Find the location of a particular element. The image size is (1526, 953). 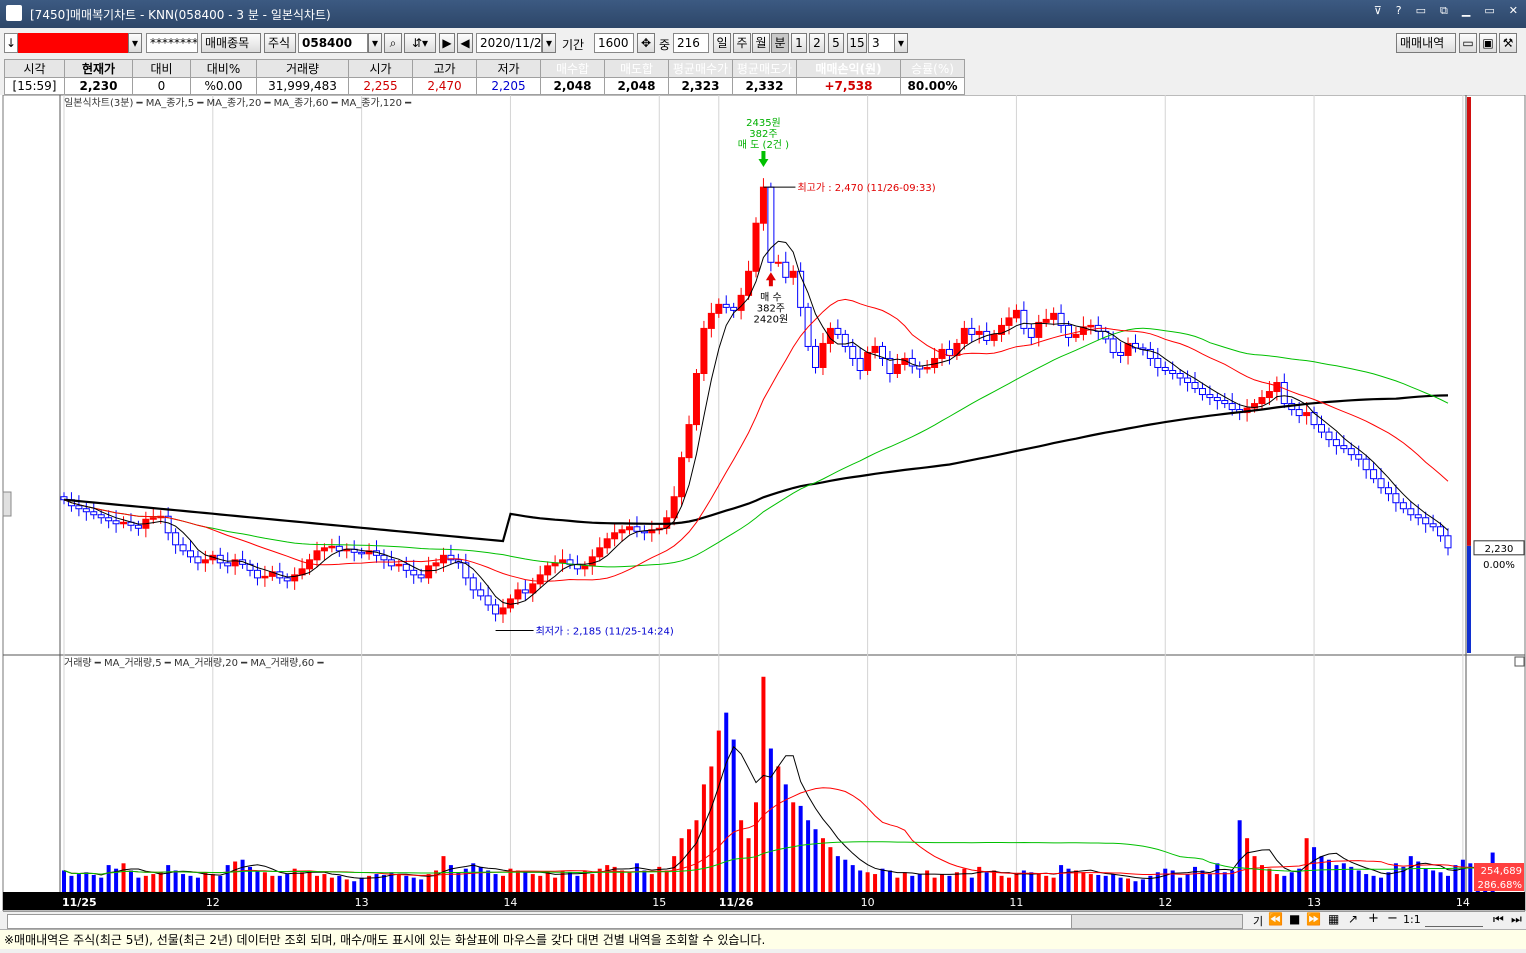

stock-code-dropdown: ▾ is located at coordinates (375, 43).